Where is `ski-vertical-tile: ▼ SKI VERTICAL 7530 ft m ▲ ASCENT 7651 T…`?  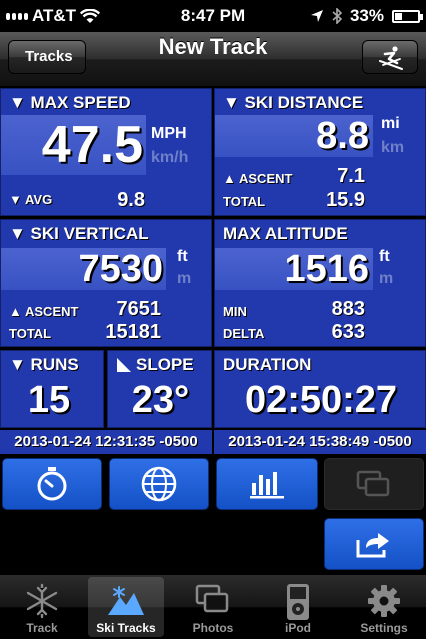
ski-vertical-tile: ▼ SKI VERTICAL 7530 ft m ▲ ASCENT 7651 T… is located at coordinates (106, 283).